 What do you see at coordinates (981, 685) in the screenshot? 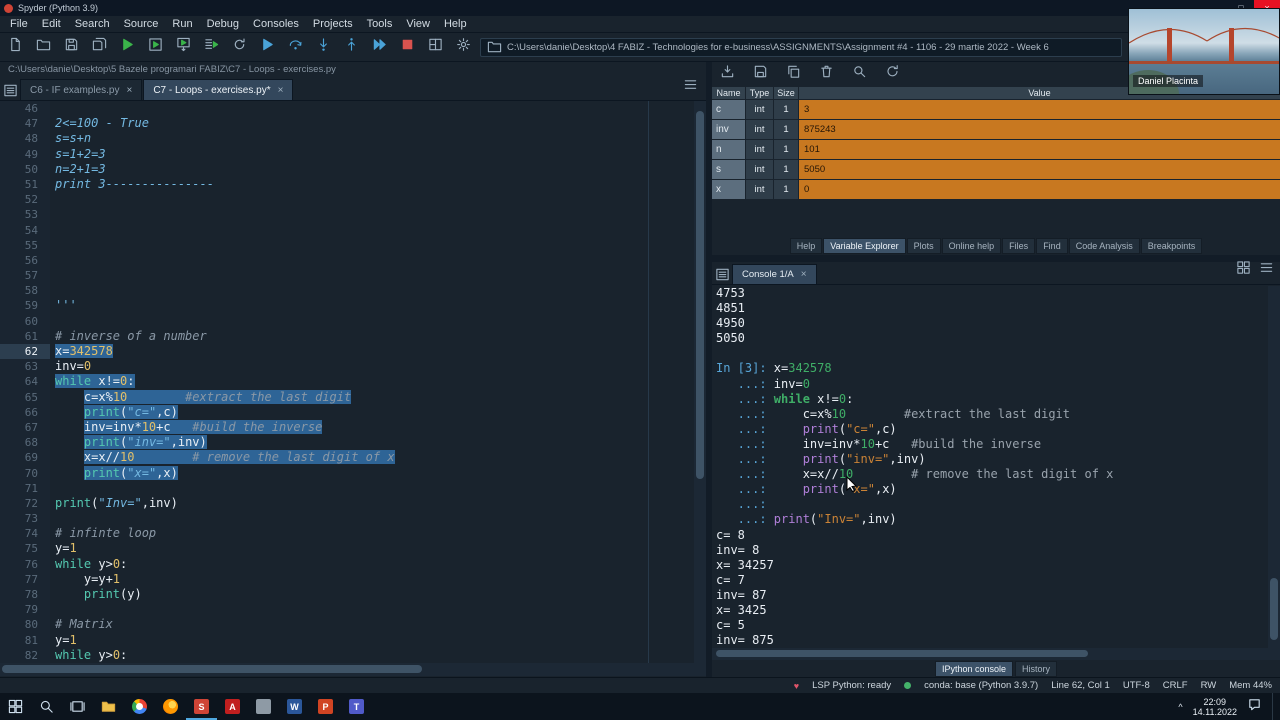
I see `interpreter-status: conda: base (Python 3.9.7)` at bounding box center [981, 685].